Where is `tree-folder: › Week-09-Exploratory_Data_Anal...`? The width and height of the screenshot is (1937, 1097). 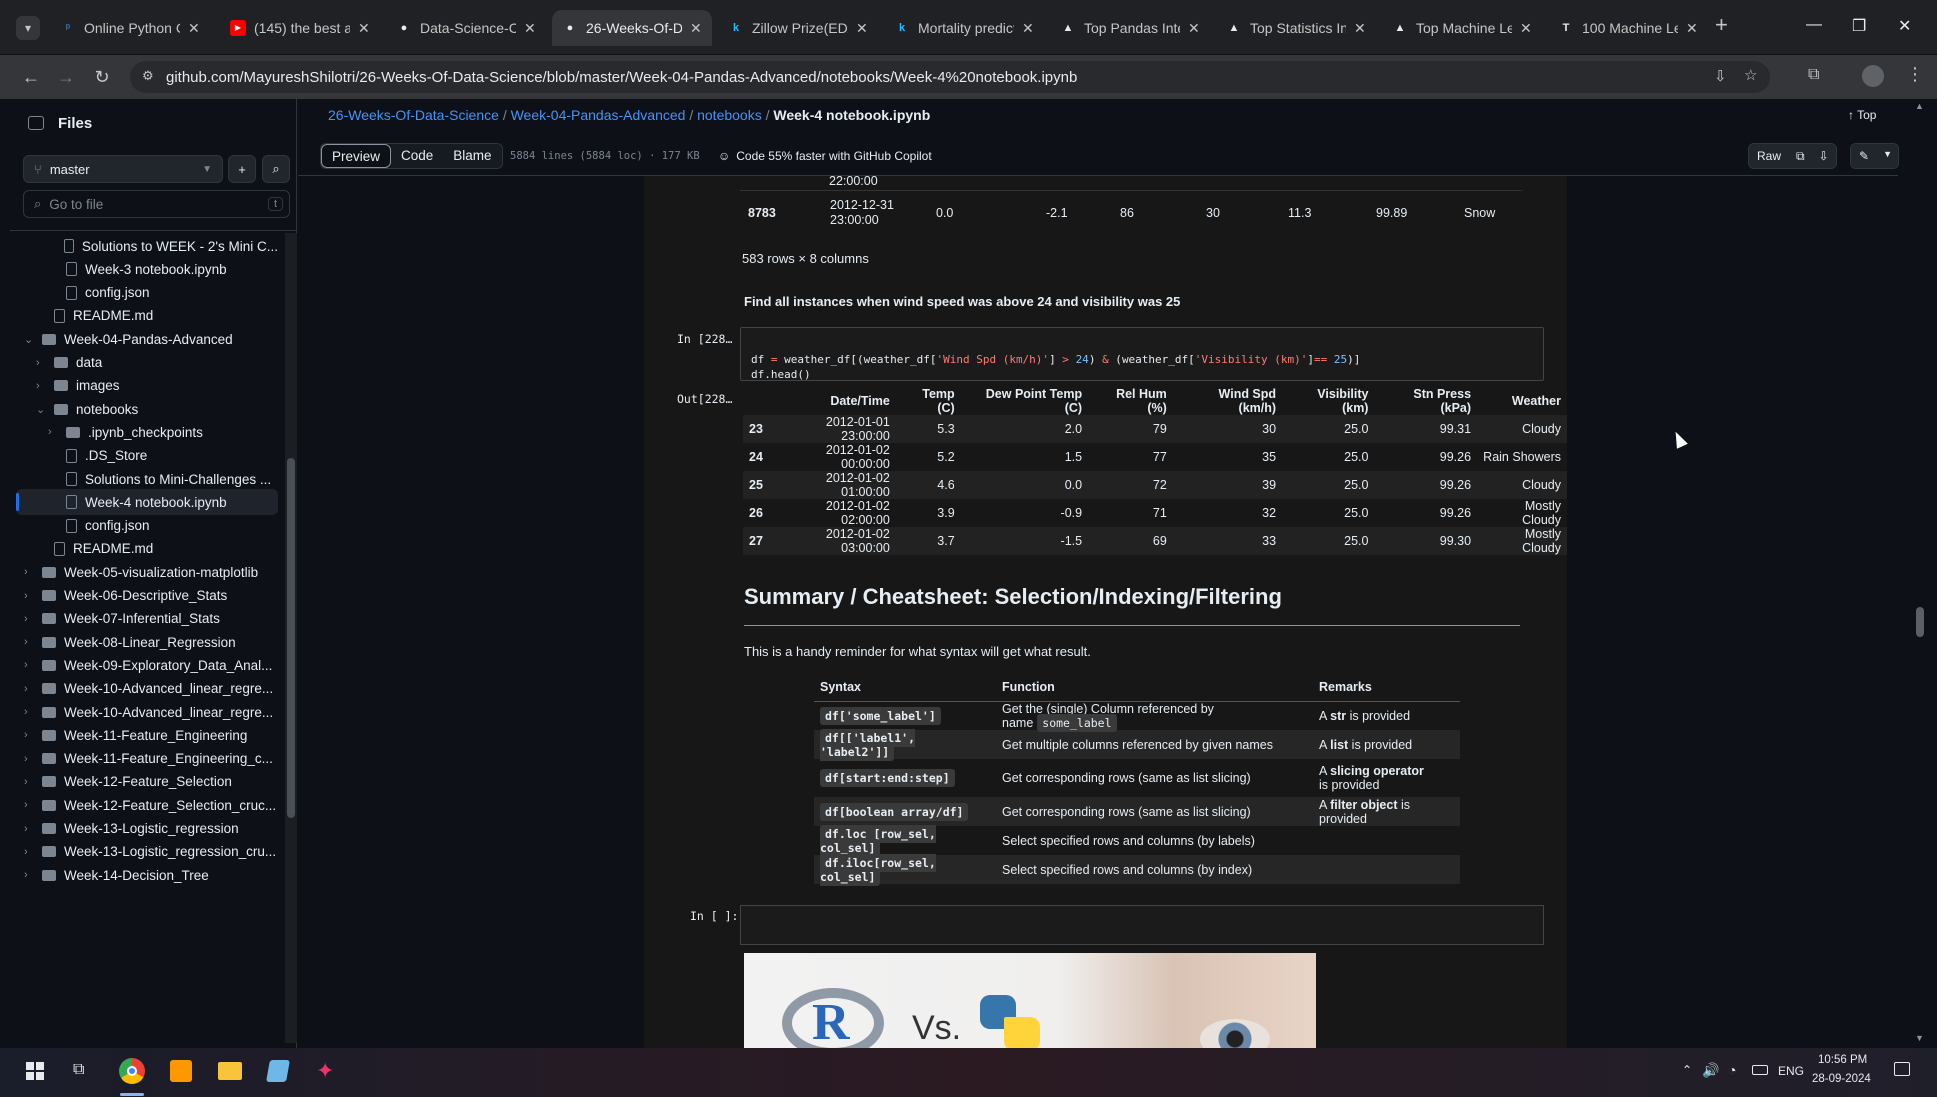
tree-folder: › Week-09-Exploratory_Data_Anal... is located at coordinates (147, 665).